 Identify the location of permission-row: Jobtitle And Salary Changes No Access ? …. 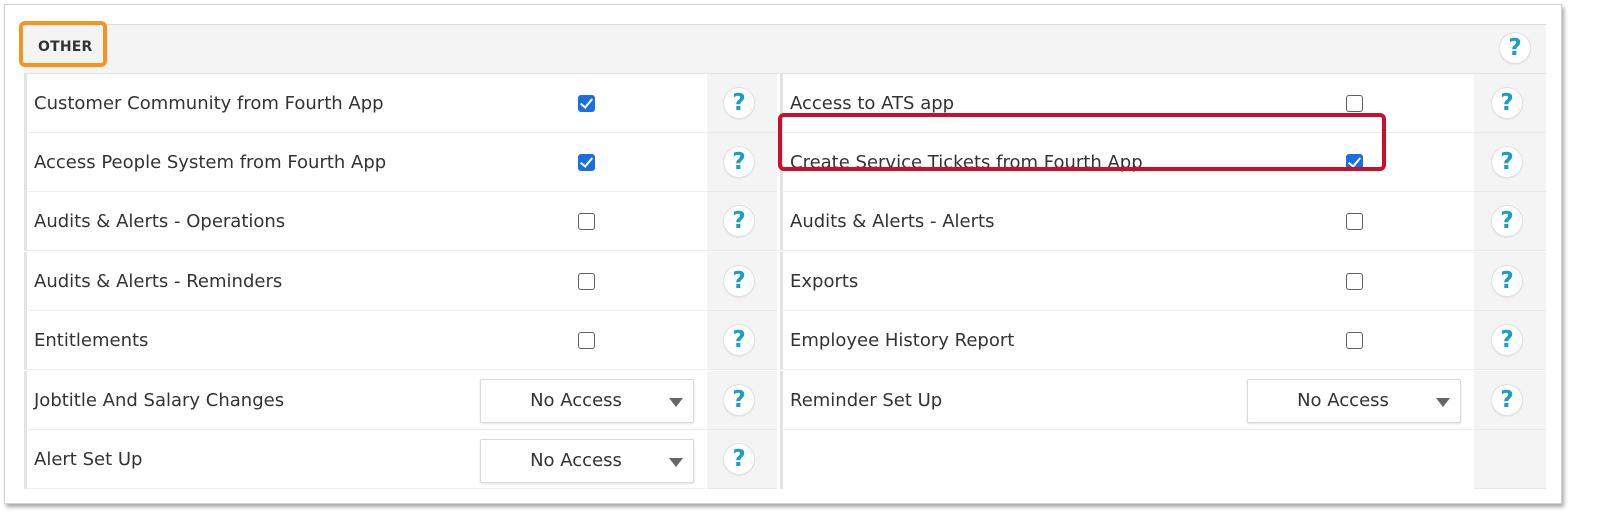
(785, 400).